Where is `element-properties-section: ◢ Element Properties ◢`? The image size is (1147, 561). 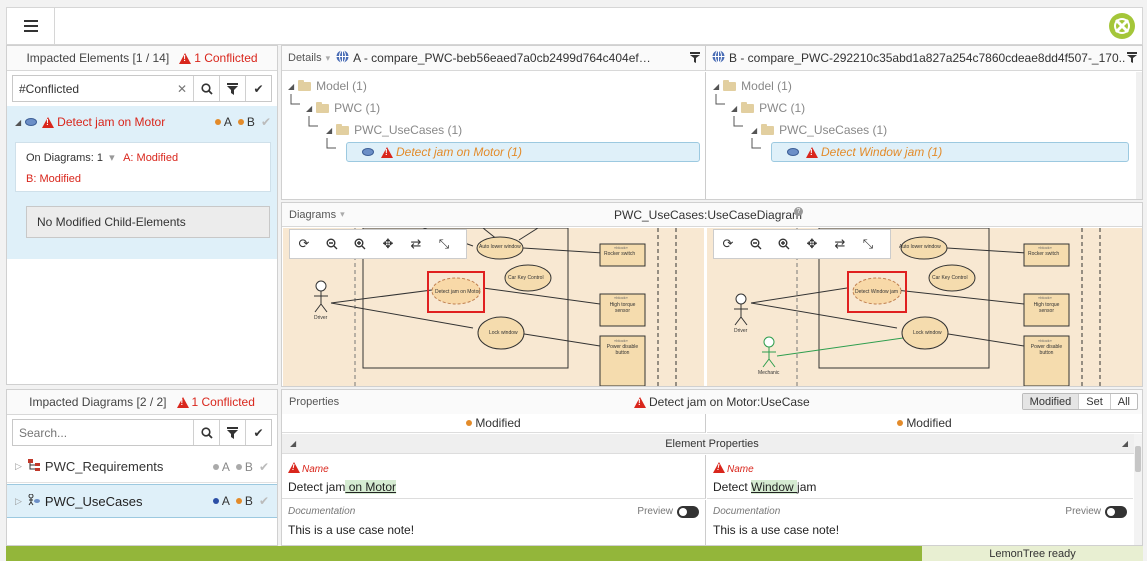
element-properties-section: ◢ Element Properties ◢ is located at coordinates (712, 444).